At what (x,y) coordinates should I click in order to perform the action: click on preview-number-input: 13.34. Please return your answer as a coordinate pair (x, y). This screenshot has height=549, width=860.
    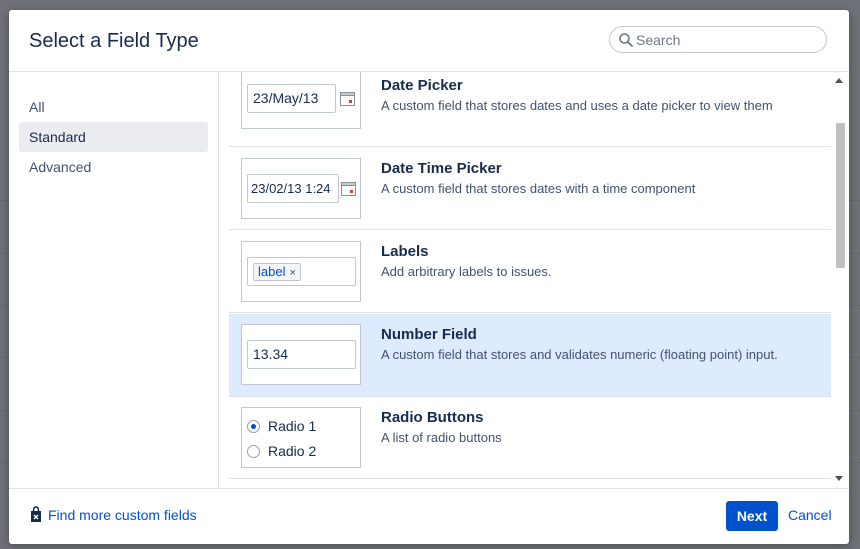
    Looking at the image, I should click on (301, 354).